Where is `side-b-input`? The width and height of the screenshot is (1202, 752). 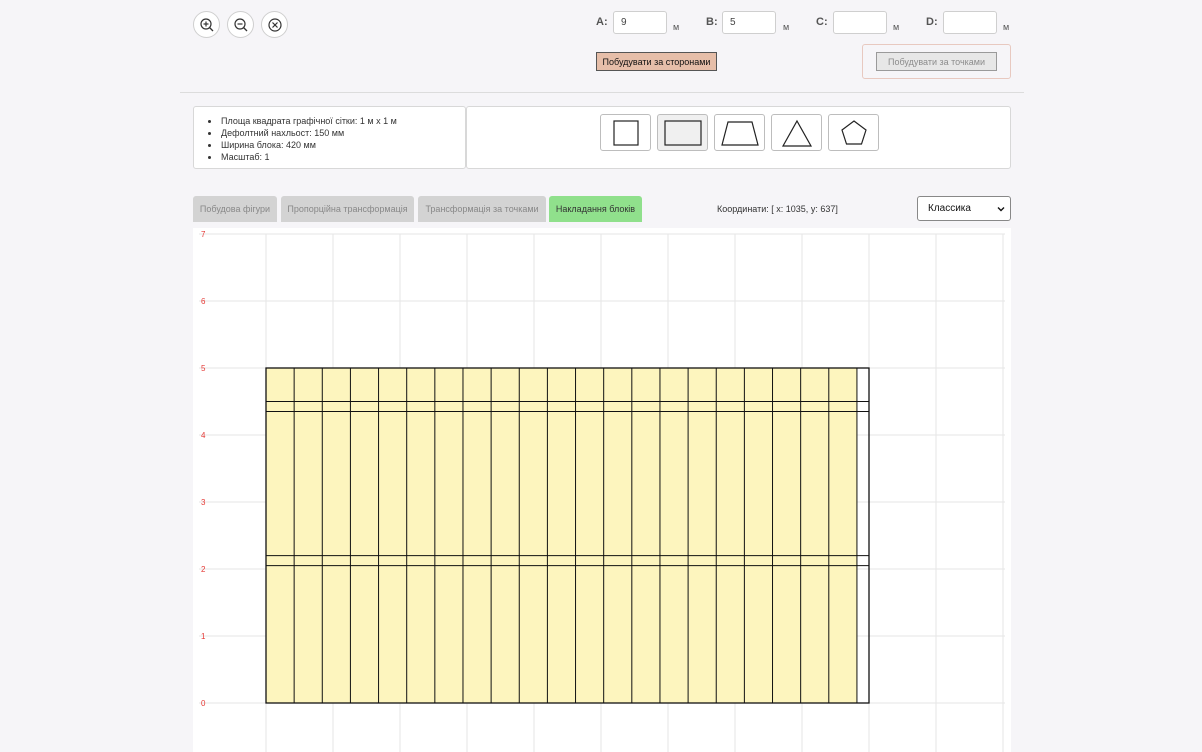 side-b-input is located at coordinates (749, 22).